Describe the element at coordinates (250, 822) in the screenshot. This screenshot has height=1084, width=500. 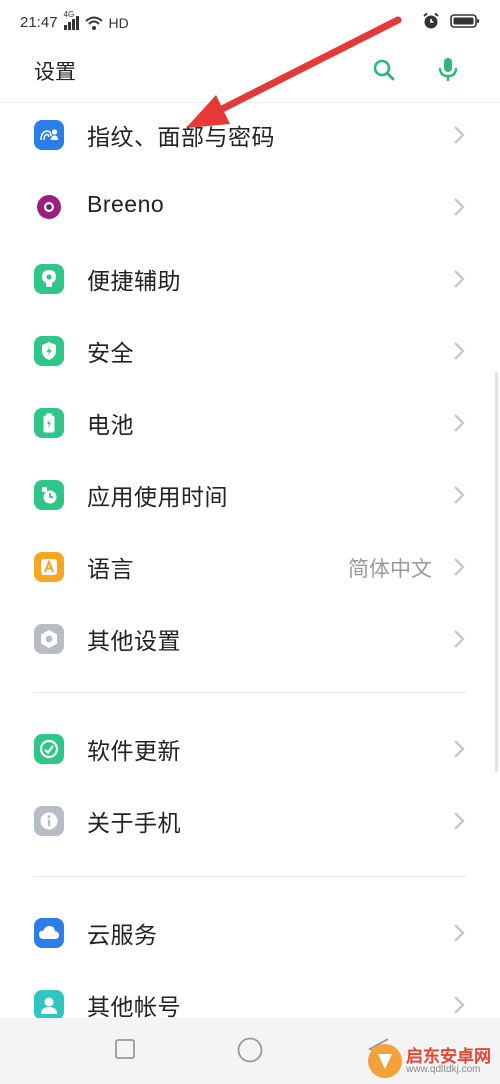
I see `settings-item-about-phone: 关于手机` at that location.